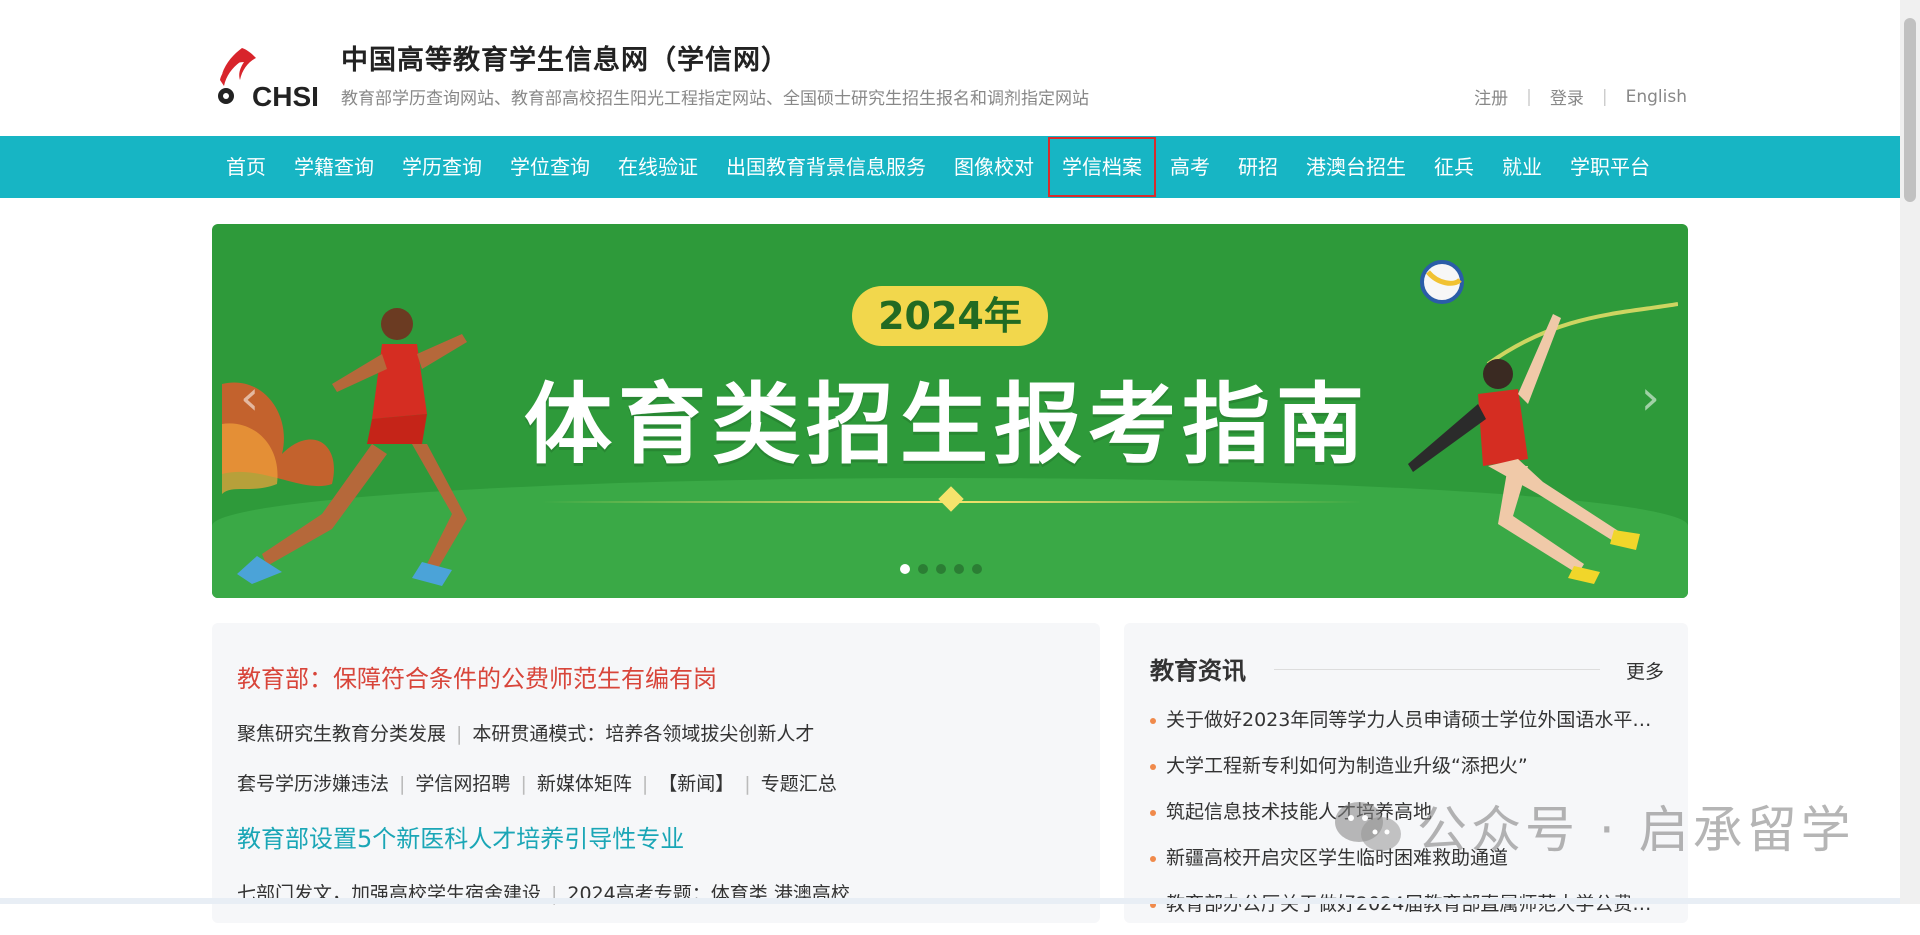 This screenshot has height=935, width=1920. Describe the element at coordinates (1910, 452) in the screenshot. I see `page-scrollbar` at that location.